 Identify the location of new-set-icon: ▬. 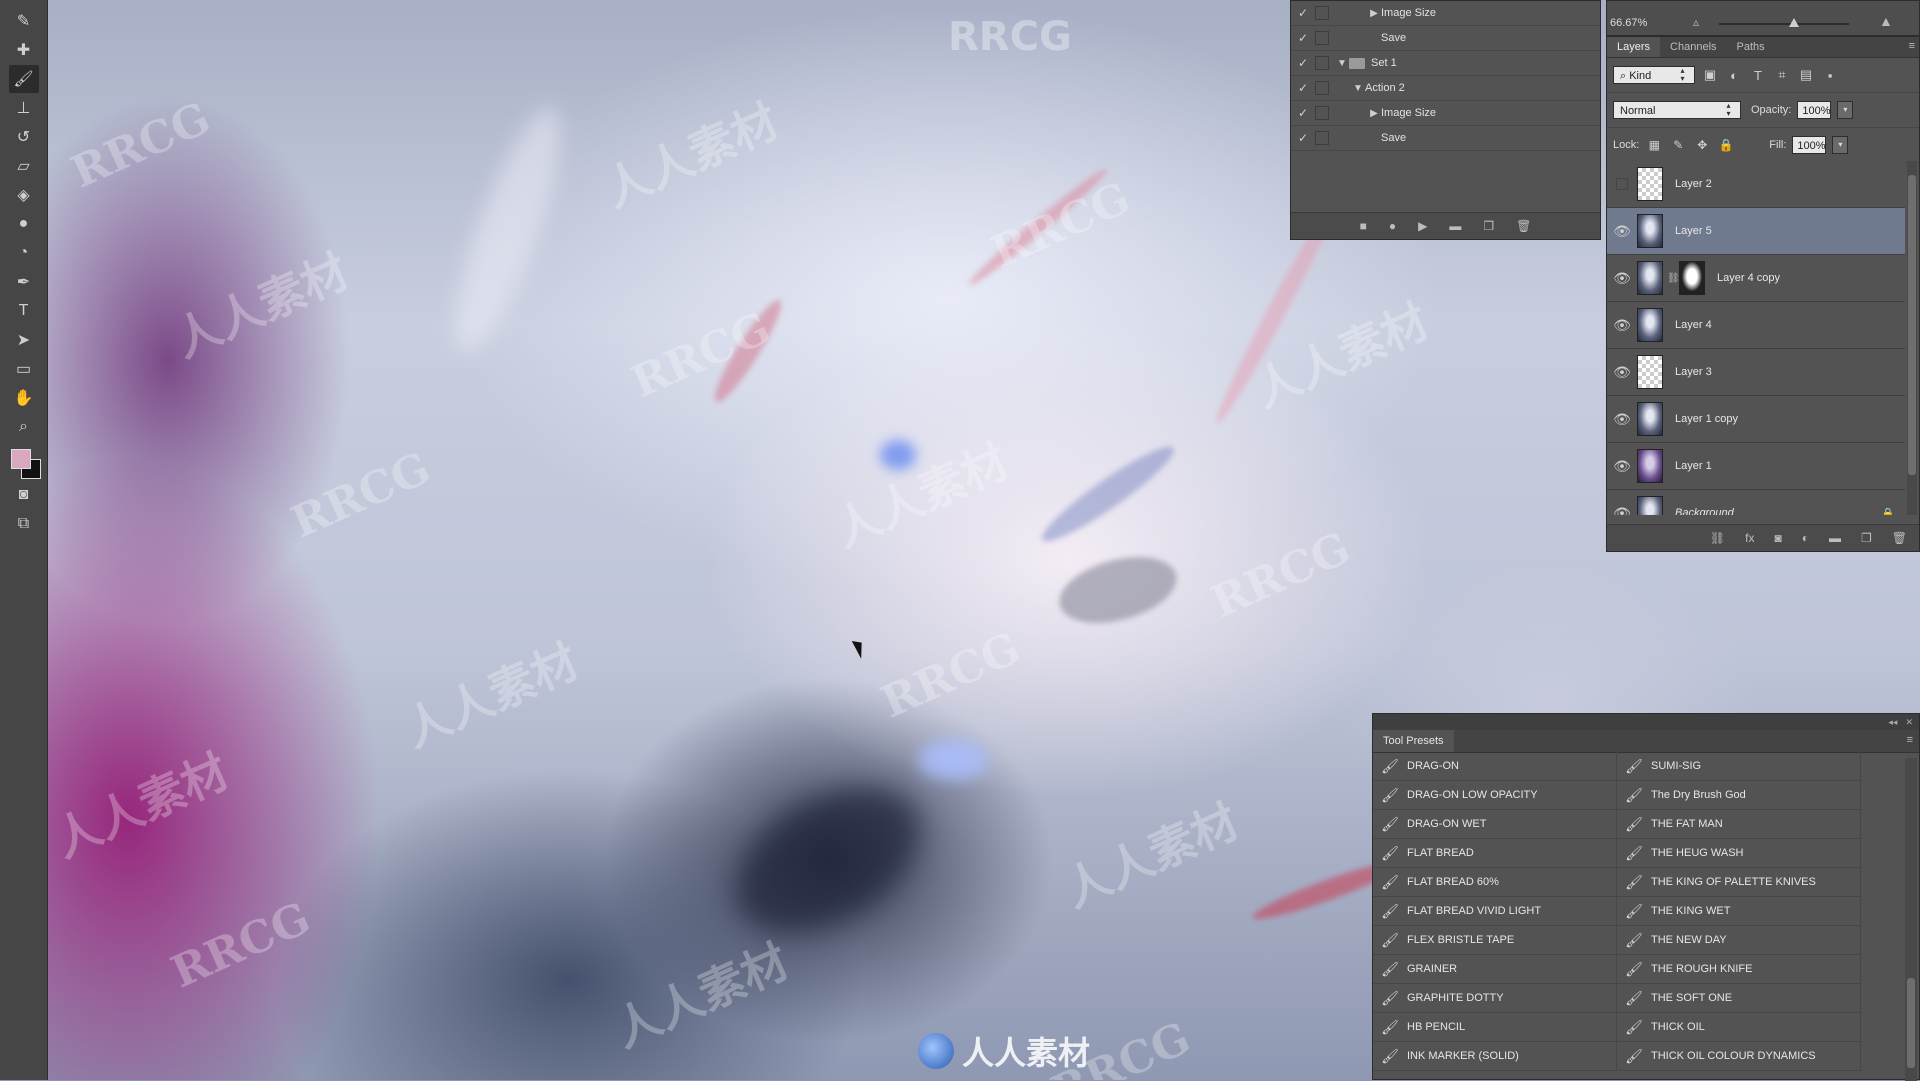
(1455, 226).